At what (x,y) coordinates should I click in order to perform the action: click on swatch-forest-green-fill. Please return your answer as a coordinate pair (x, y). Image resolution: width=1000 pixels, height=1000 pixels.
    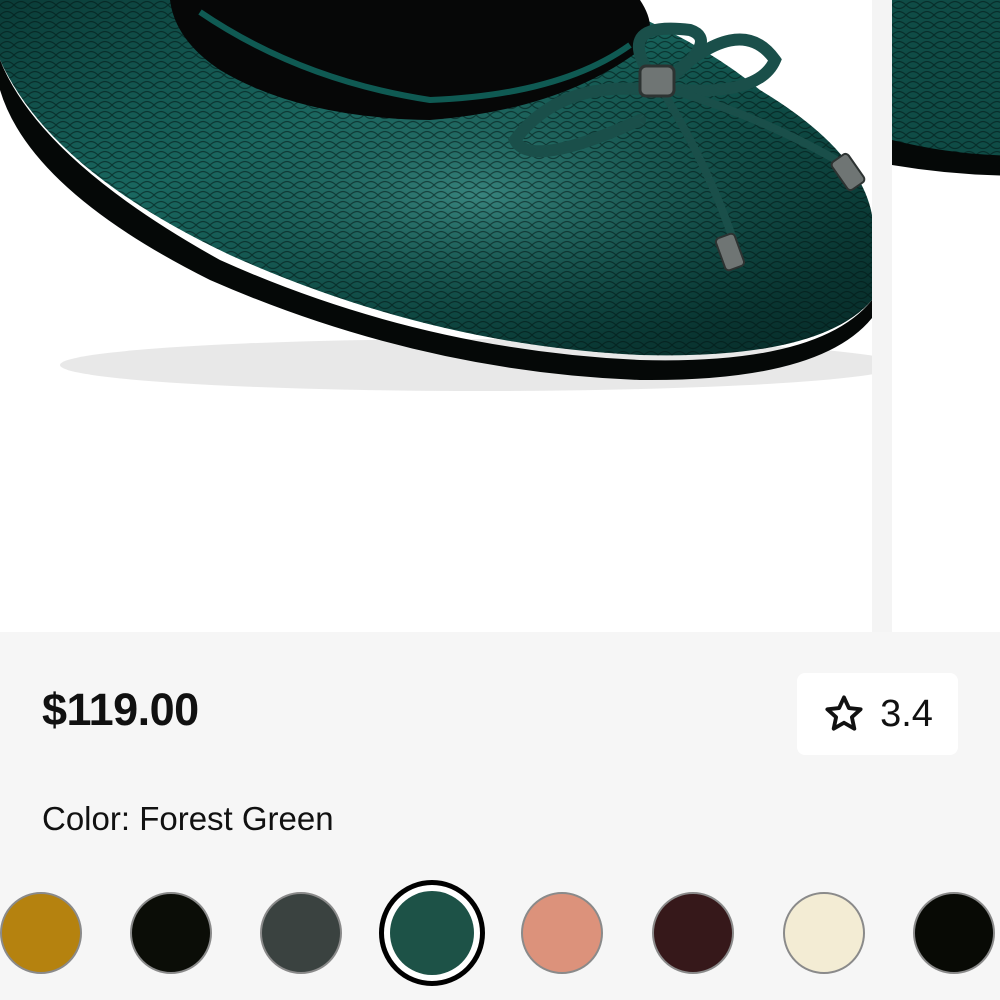
    Looking at the image, I should click on (432, 933).